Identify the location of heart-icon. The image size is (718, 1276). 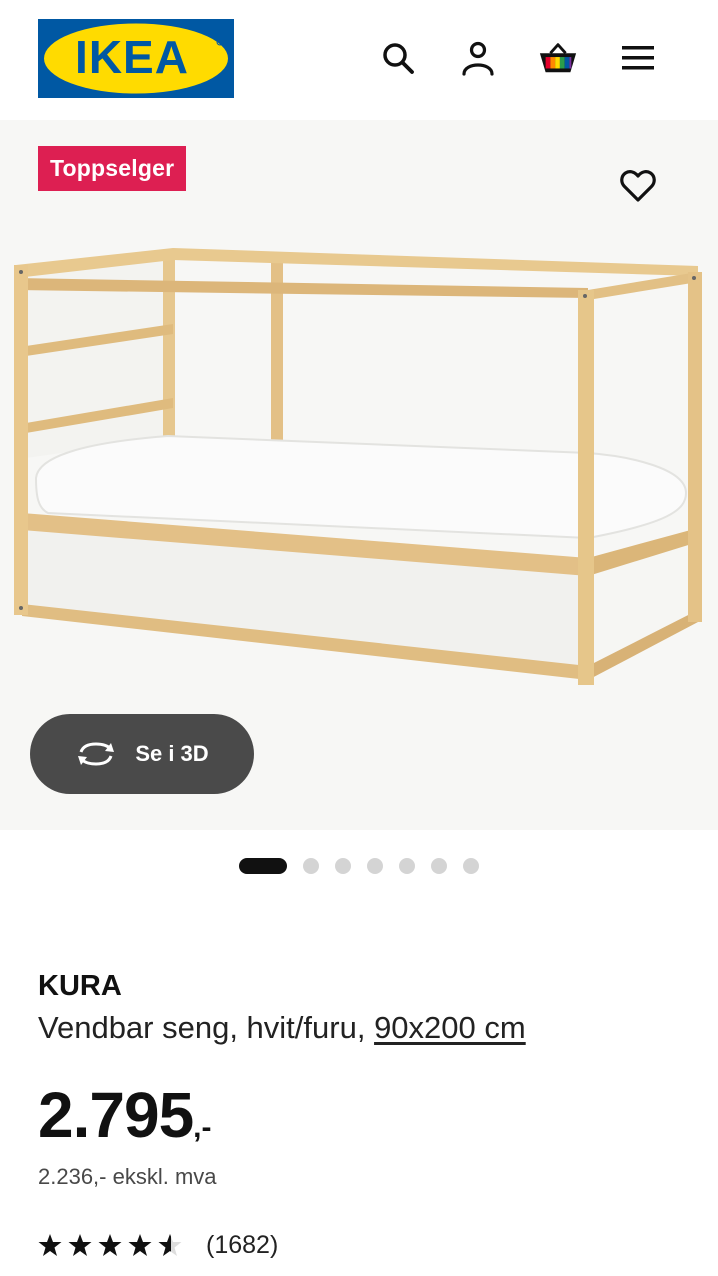
(638, 186).